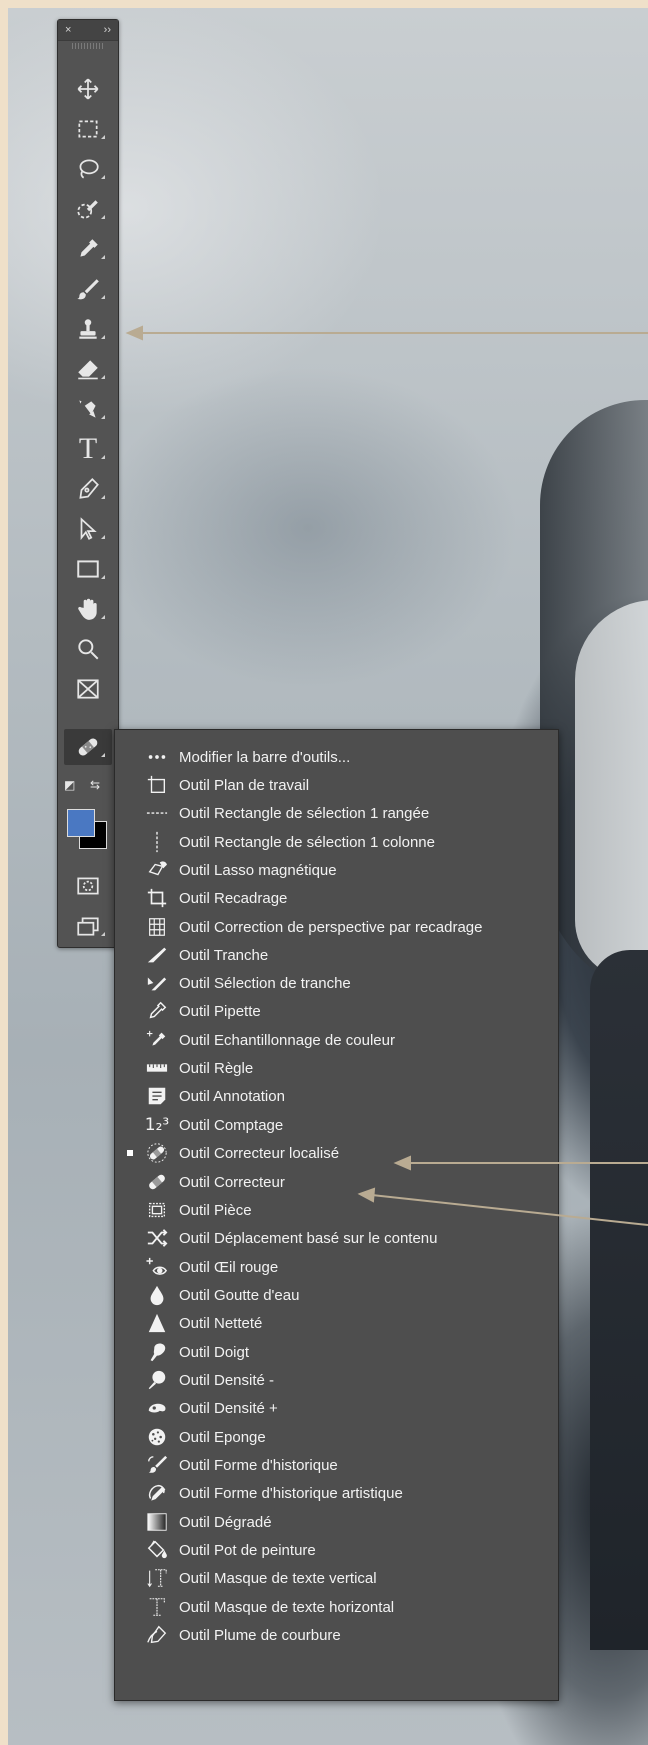  What do you see at coordinates (509, 1210) in the screenshot?
I see `arrow-to-healing` at bounding box center [509, 1210].